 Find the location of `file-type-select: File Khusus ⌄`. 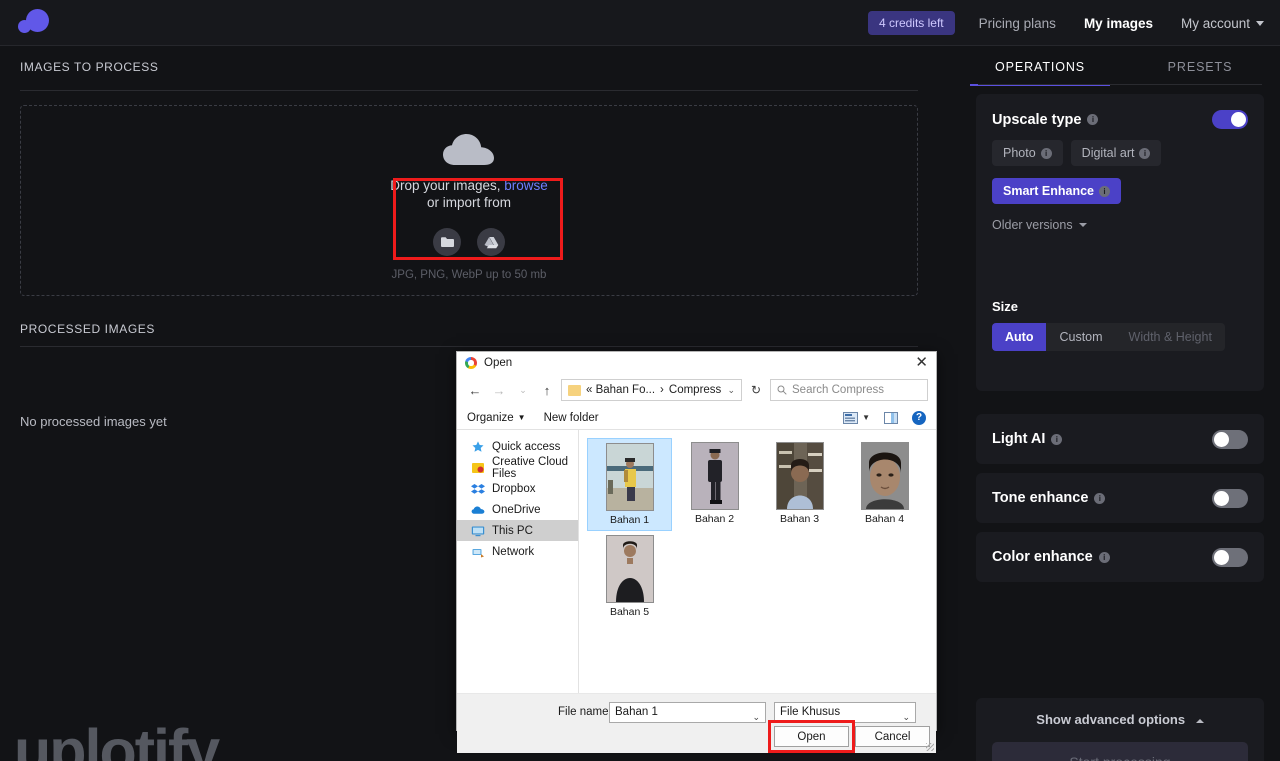

file-type-select: File Khusus ⌄ is located at coordinates (845, 712).